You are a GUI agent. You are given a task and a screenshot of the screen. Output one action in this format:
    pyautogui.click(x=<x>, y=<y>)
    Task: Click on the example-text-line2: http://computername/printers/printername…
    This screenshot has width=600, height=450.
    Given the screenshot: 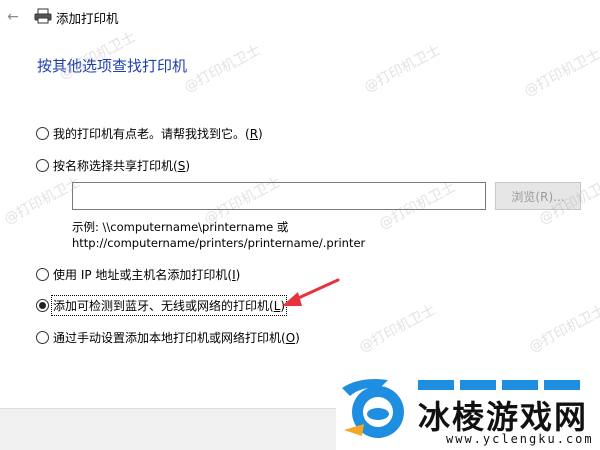 What is the action you would take?
    pyautogui.click(x=219, y=243)
    